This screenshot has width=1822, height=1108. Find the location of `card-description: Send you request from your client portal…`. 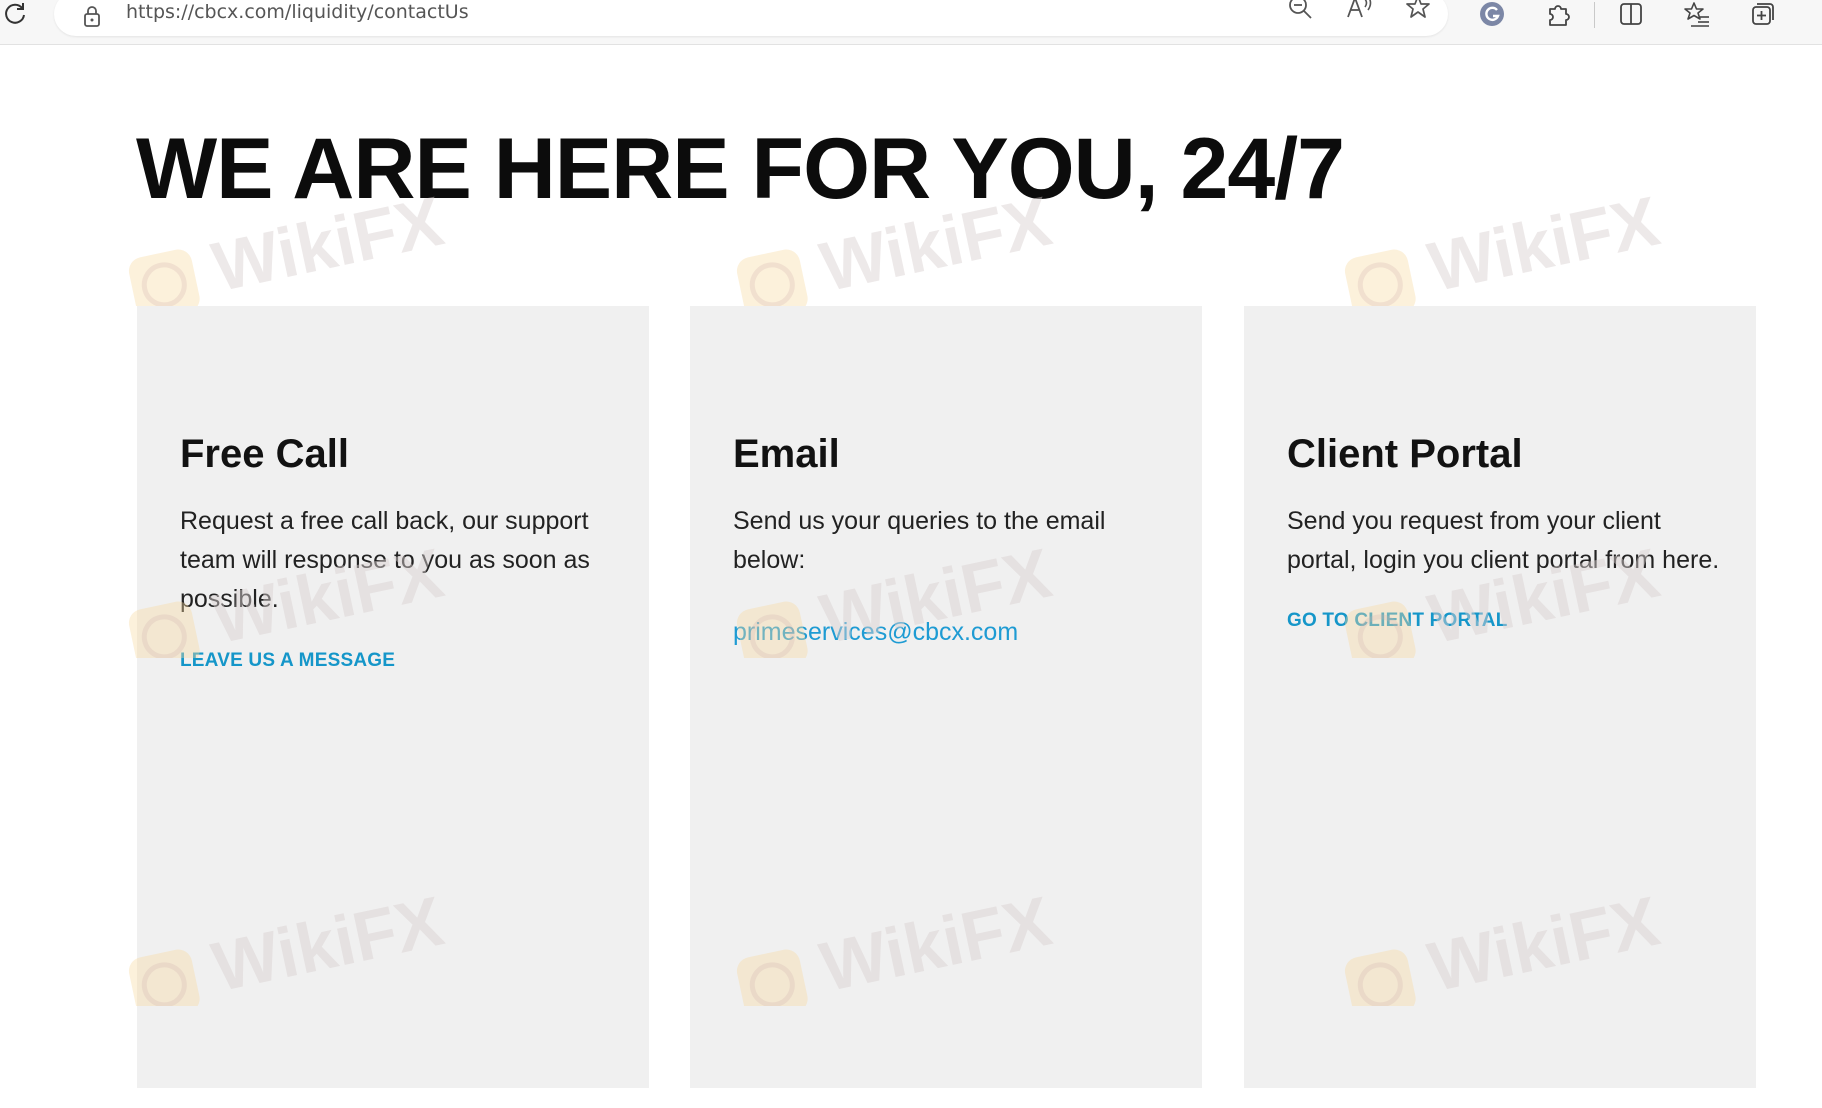

card-description: Send you request from your client portal… is located at coordinates (1503, 540).